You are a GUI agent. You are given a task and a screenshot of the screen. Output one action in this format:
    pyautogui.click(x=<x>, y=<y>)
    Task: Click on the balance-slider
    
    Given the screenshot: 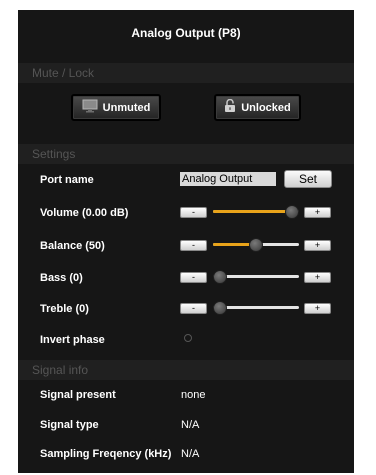 What is the action you would take?
    pyautogui.click(x=256, y=245)
    